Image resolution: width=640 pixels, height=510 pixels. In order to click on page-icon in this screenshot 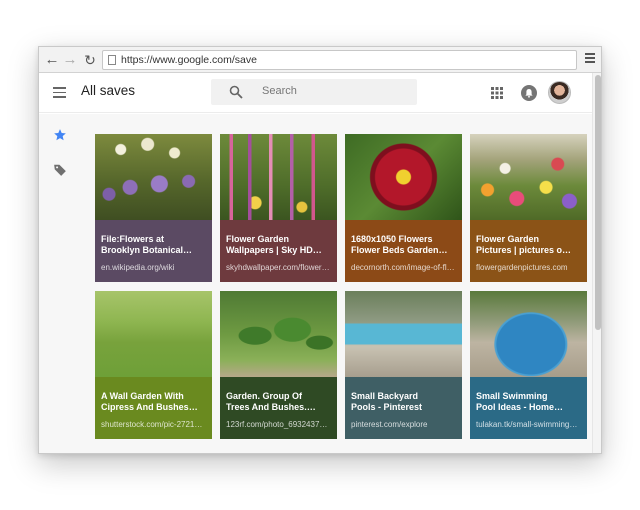, I will do `click(112, 60)`.